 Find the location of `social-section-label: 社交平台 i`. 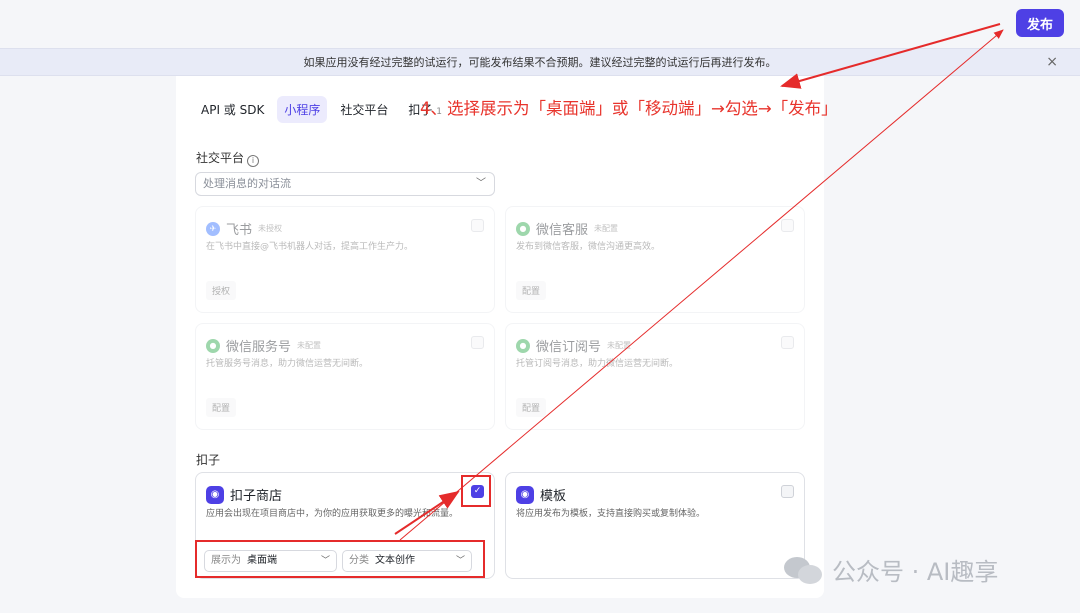

social-section-label: 社交平台 i is located at coordinates (228, 158).